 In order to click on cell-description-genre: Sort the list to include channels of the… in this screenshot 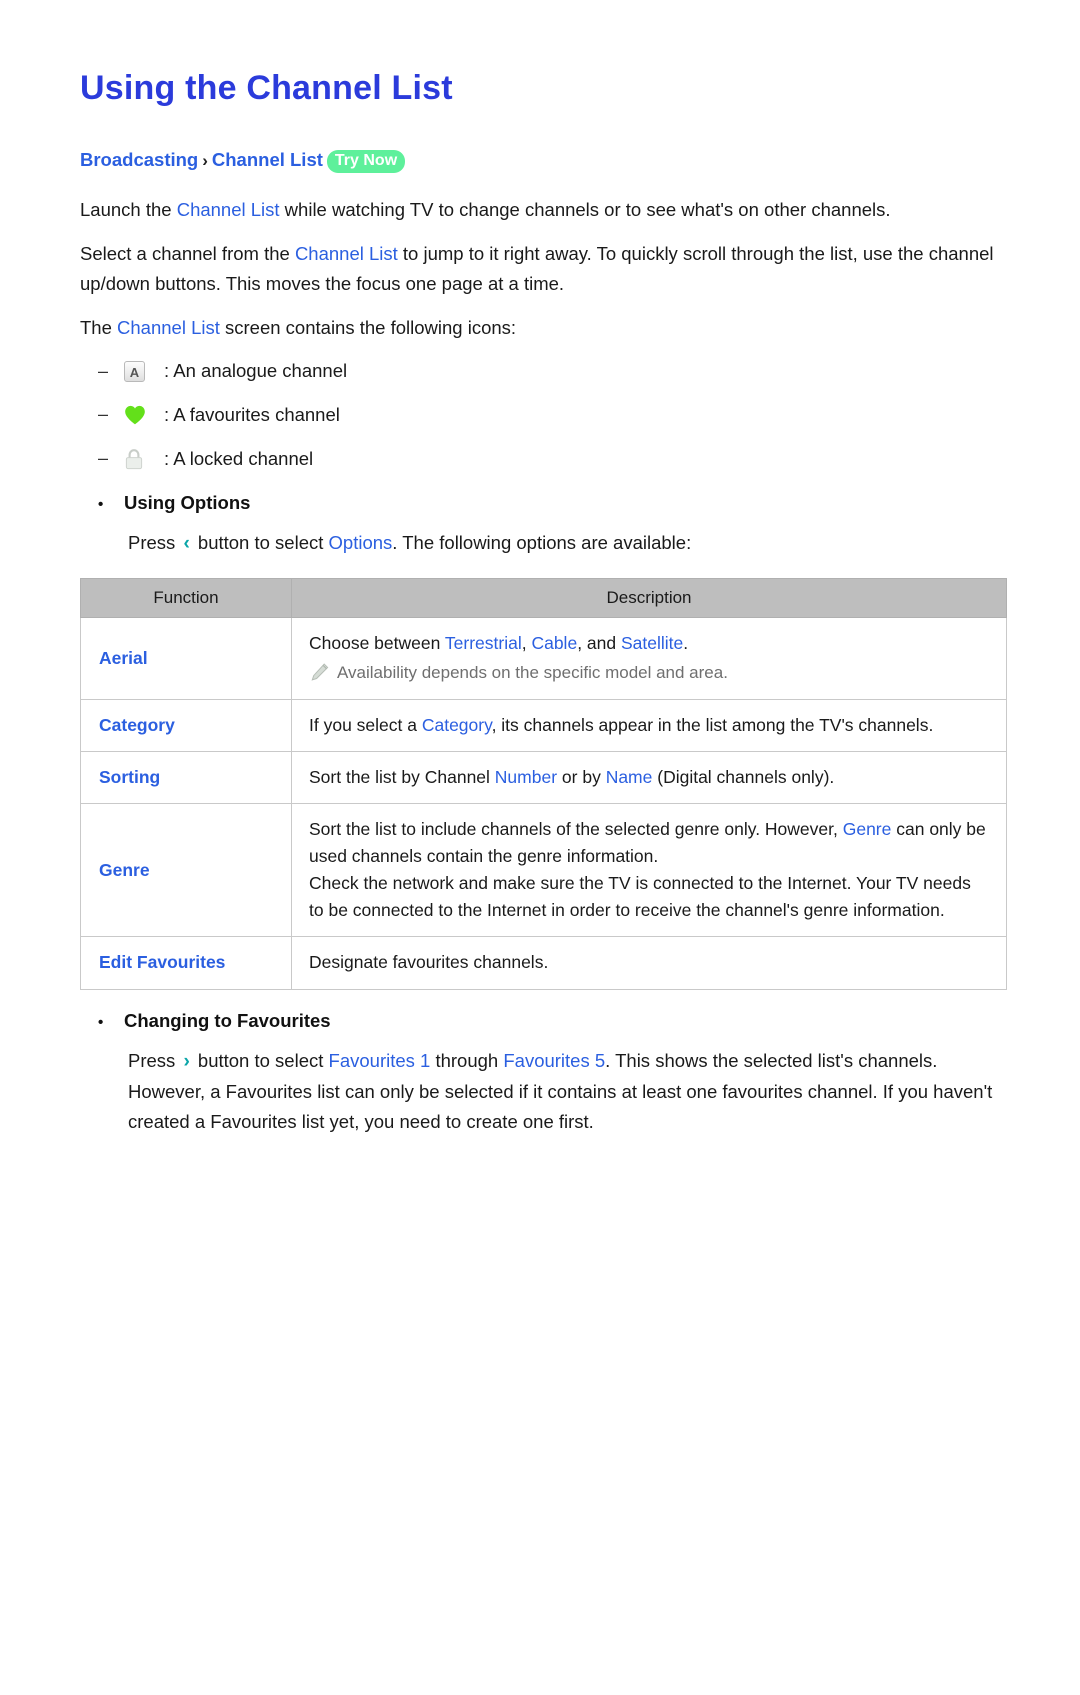, I will do `click(649, 870)`.